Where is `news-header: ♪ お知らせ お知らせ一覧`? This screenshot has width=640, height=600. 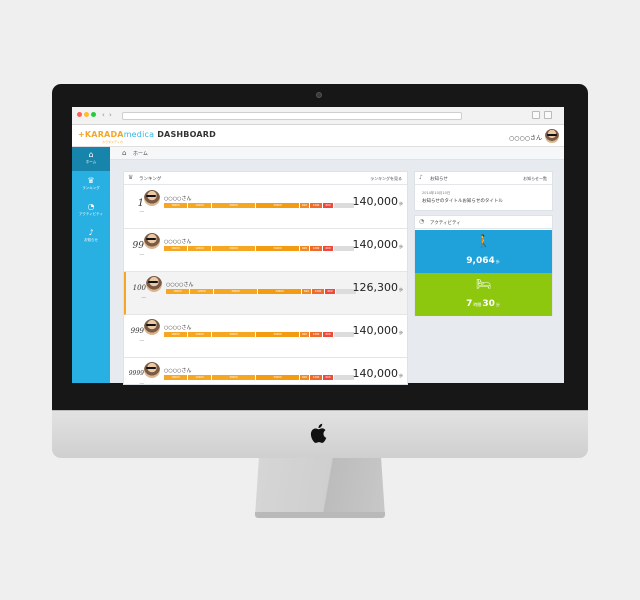
news-header: ♪ お知らせ お知らせ一覧 is located at coordinates (483, 178).